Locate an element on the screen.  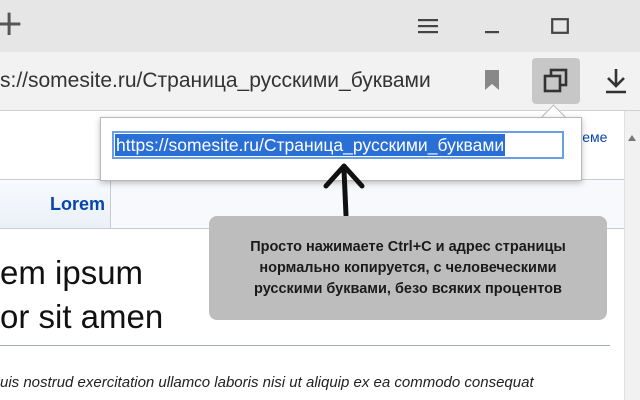
title-bar: + is located at coordinates (320, 26).